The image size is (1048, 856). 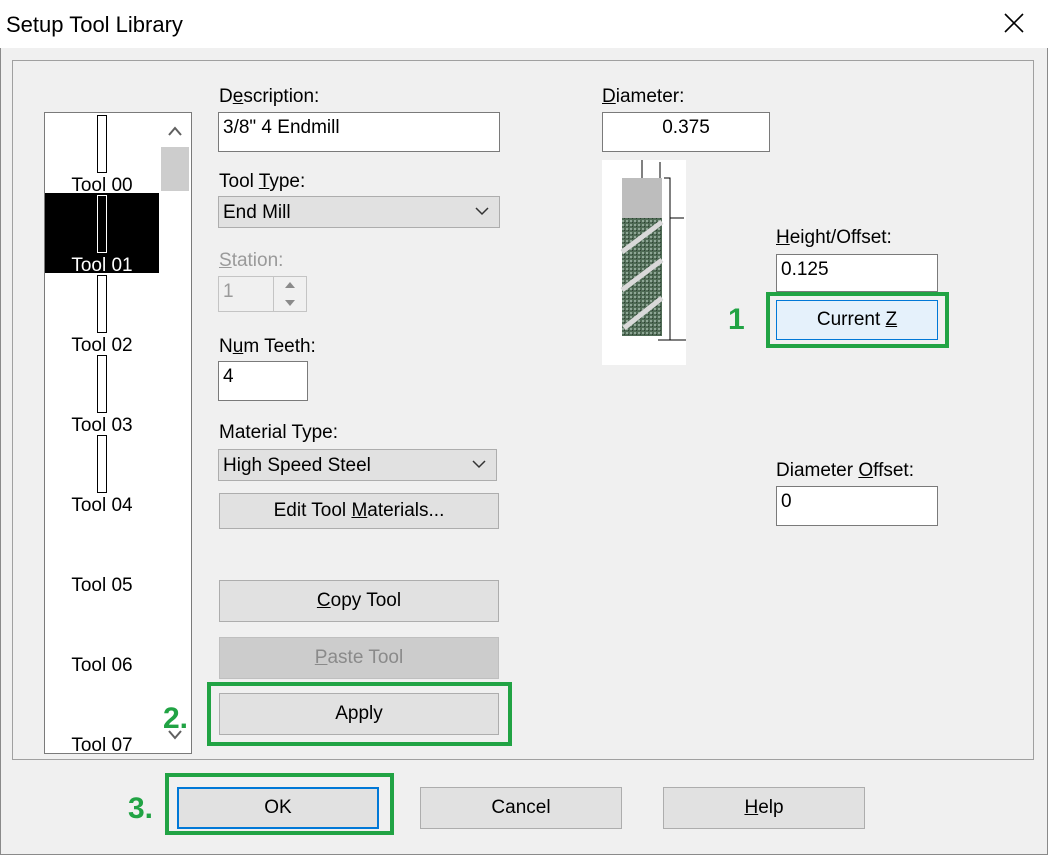 What do you see at coordinates (269, 96) in the screenshot?
I see `description-label: Description:` at bounding box center [269, 96].